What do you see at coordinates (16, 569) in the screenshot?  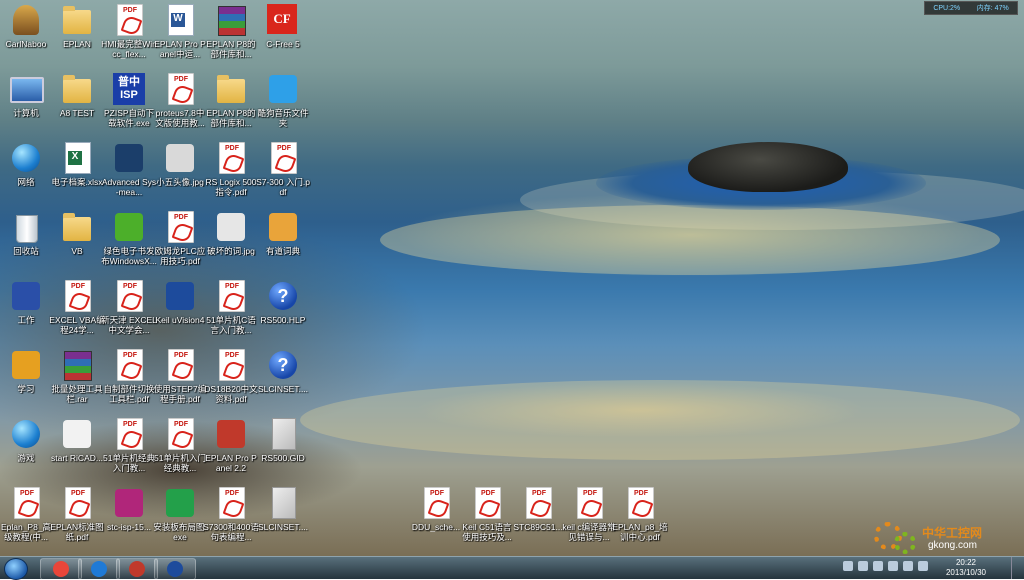 I see `start-button` at bounding box center [16, 569].